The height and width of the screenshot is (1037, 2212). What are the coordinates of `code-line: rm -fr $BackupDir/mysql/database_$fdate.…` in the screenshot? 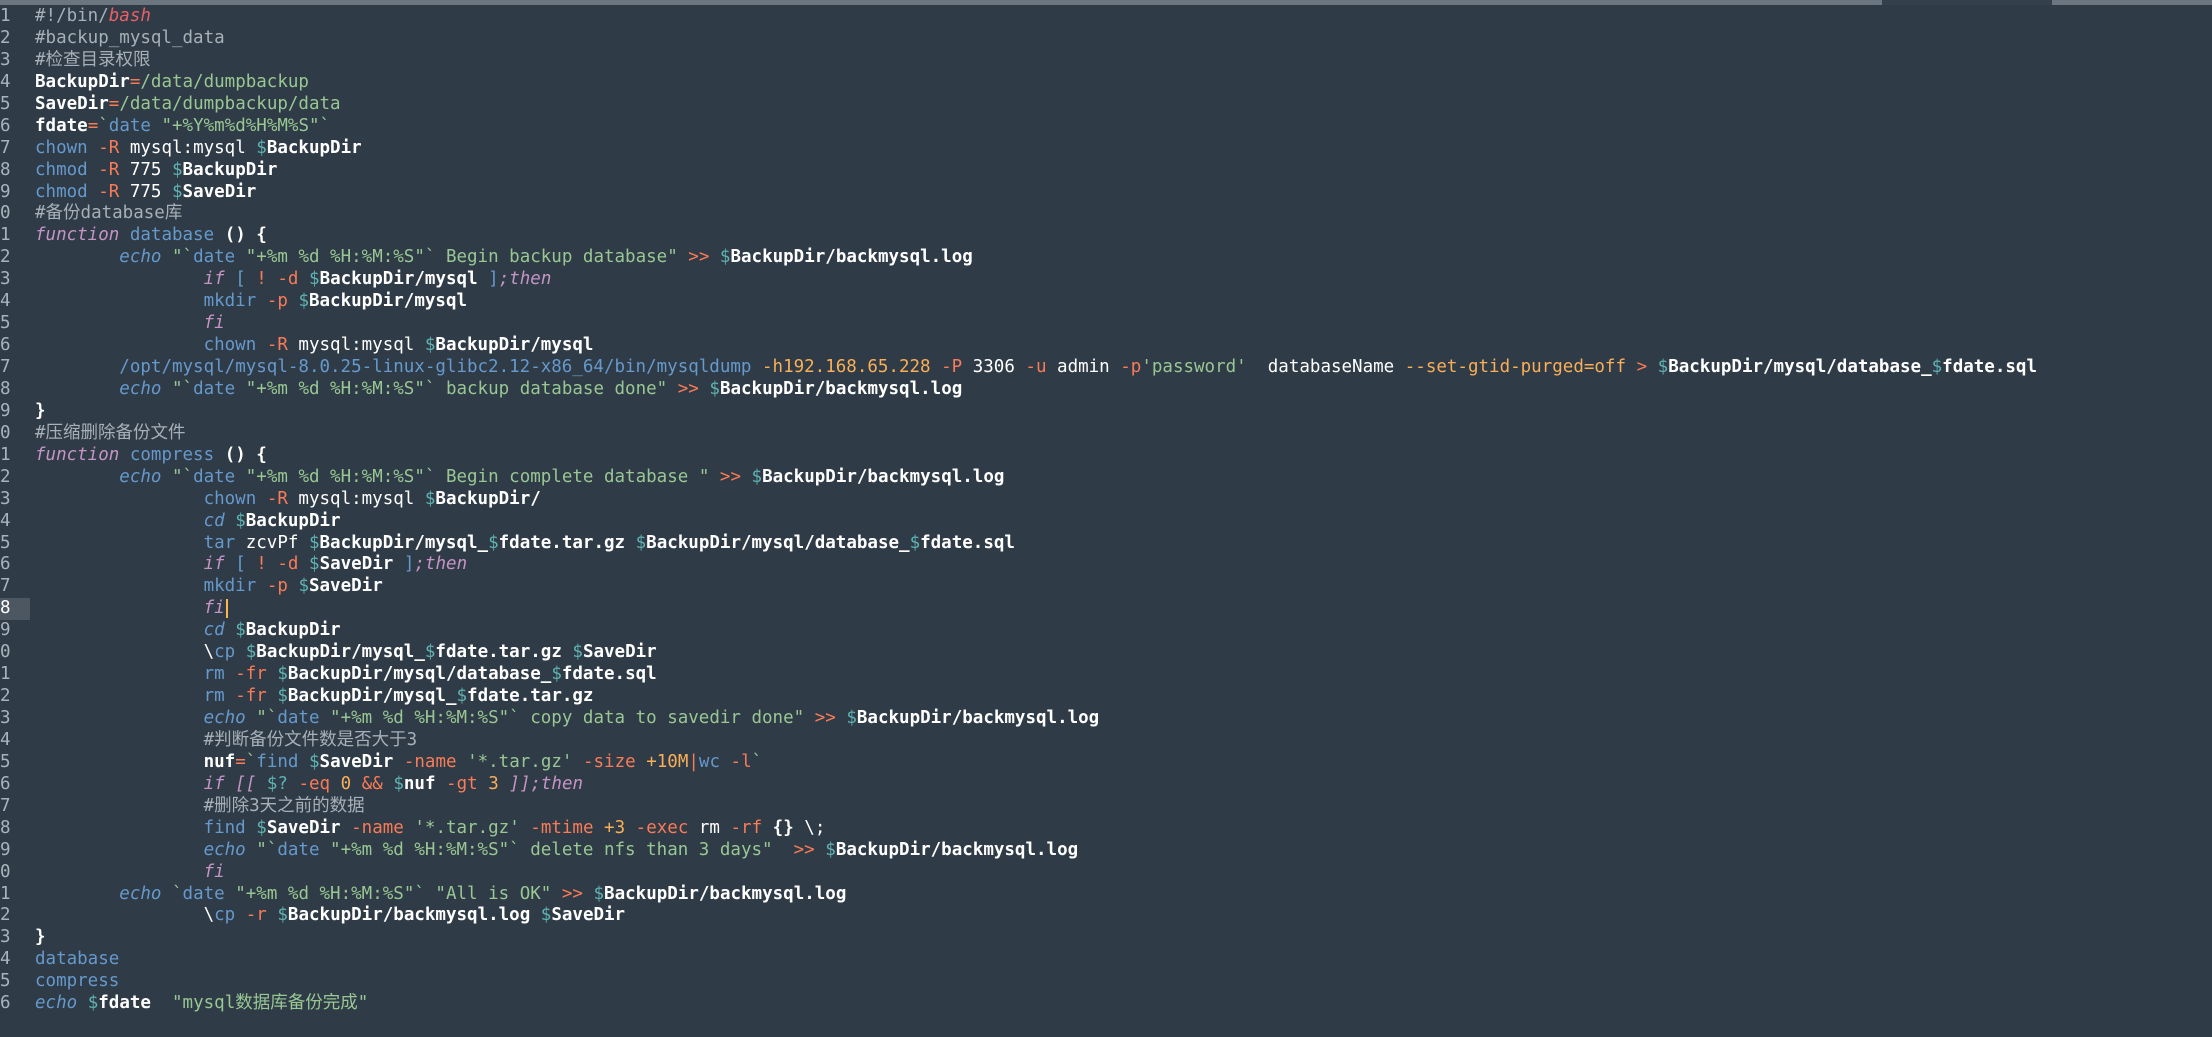 It's located at (1123, 675).